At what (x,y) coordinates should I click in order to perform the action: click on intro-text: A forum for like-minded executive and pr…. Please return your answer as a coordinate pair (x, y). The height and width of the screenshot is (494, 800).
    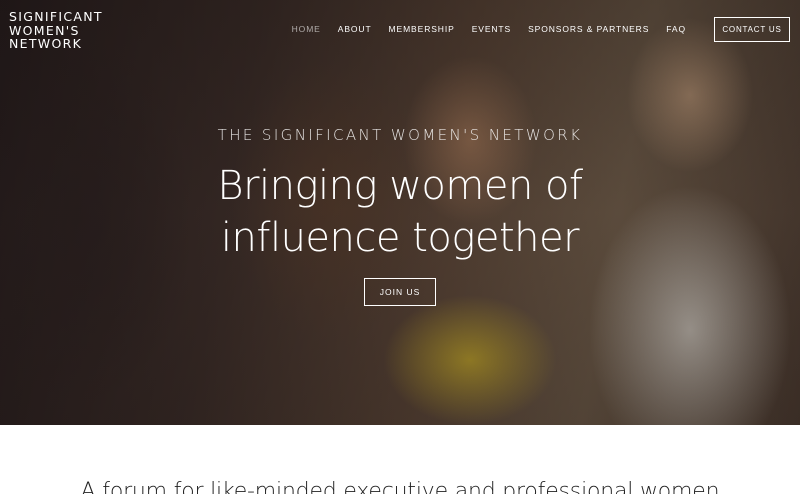
    Looking at the image, I should click on (400, 486).